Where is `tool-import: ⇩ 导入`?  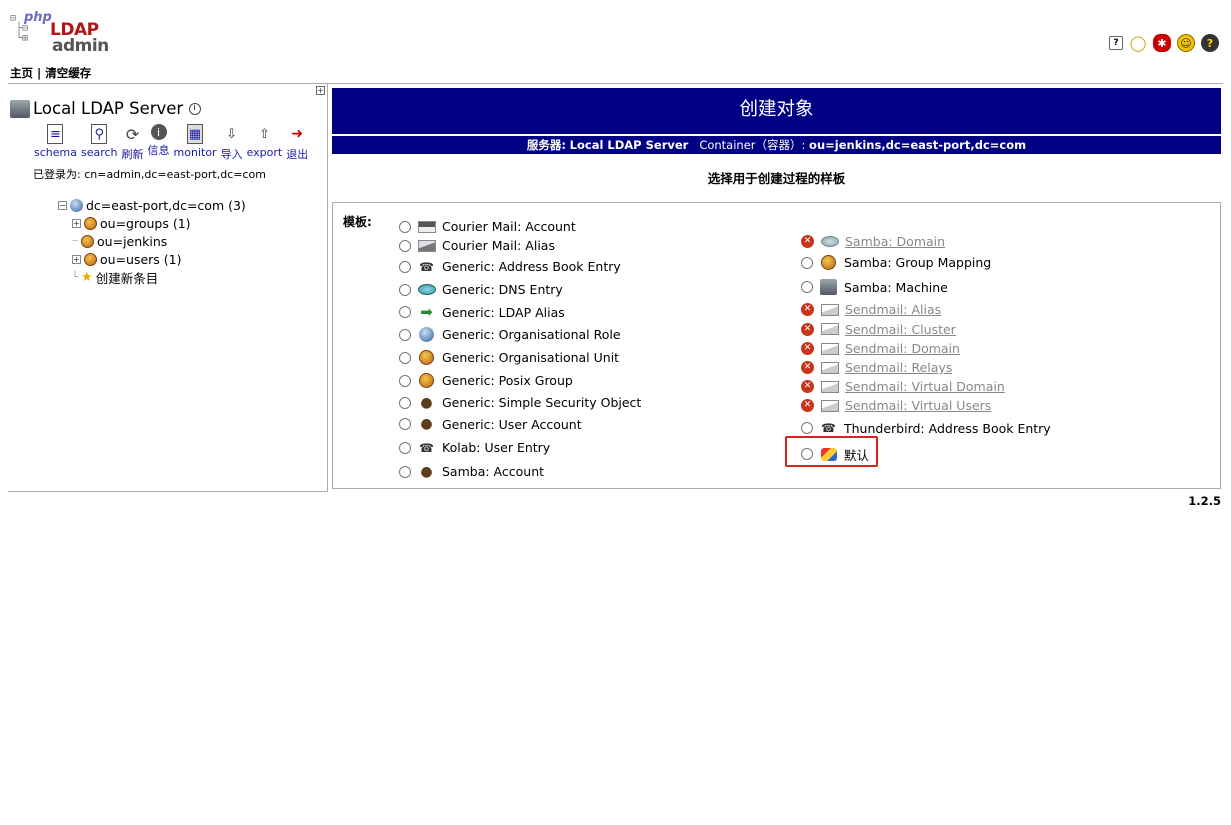
tool-import: ⇩ 导入 is located at coordinates (232, 143).